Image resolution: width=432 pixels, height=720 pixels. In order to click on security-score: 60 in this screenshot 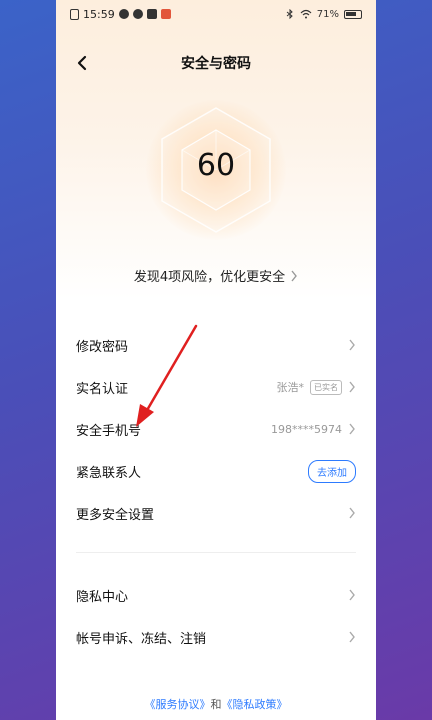, I will do `click(216, 170)`.